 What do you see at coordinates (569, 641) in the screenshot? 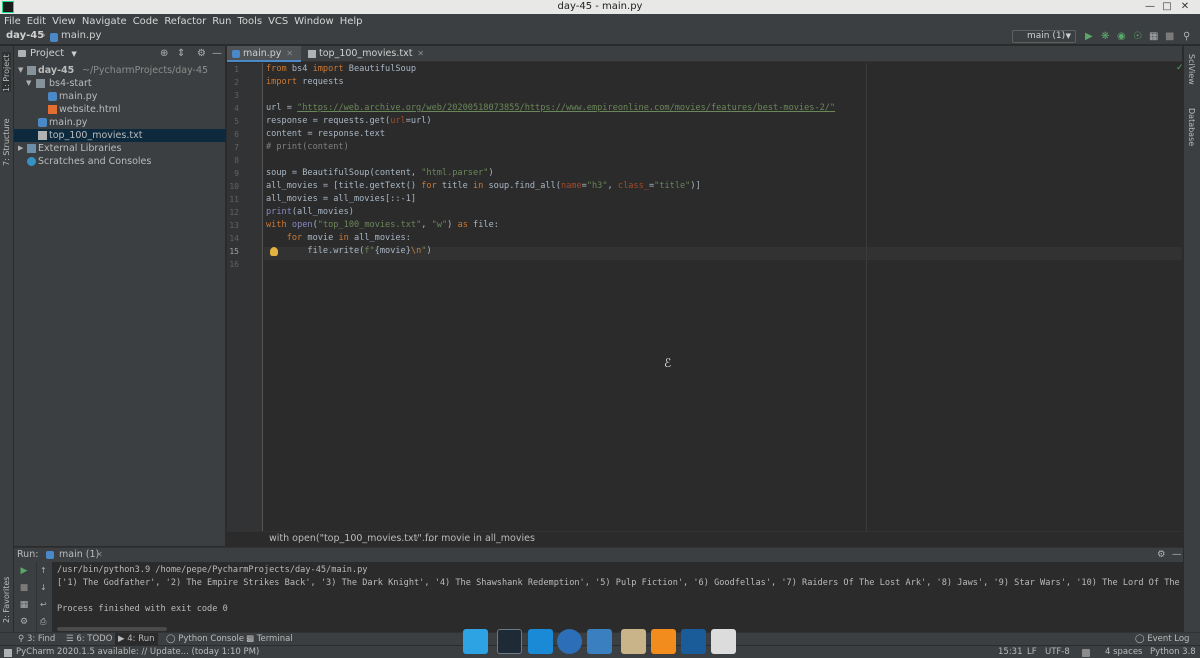
I see `browser-app-icon` at bounding box center [569, 641].